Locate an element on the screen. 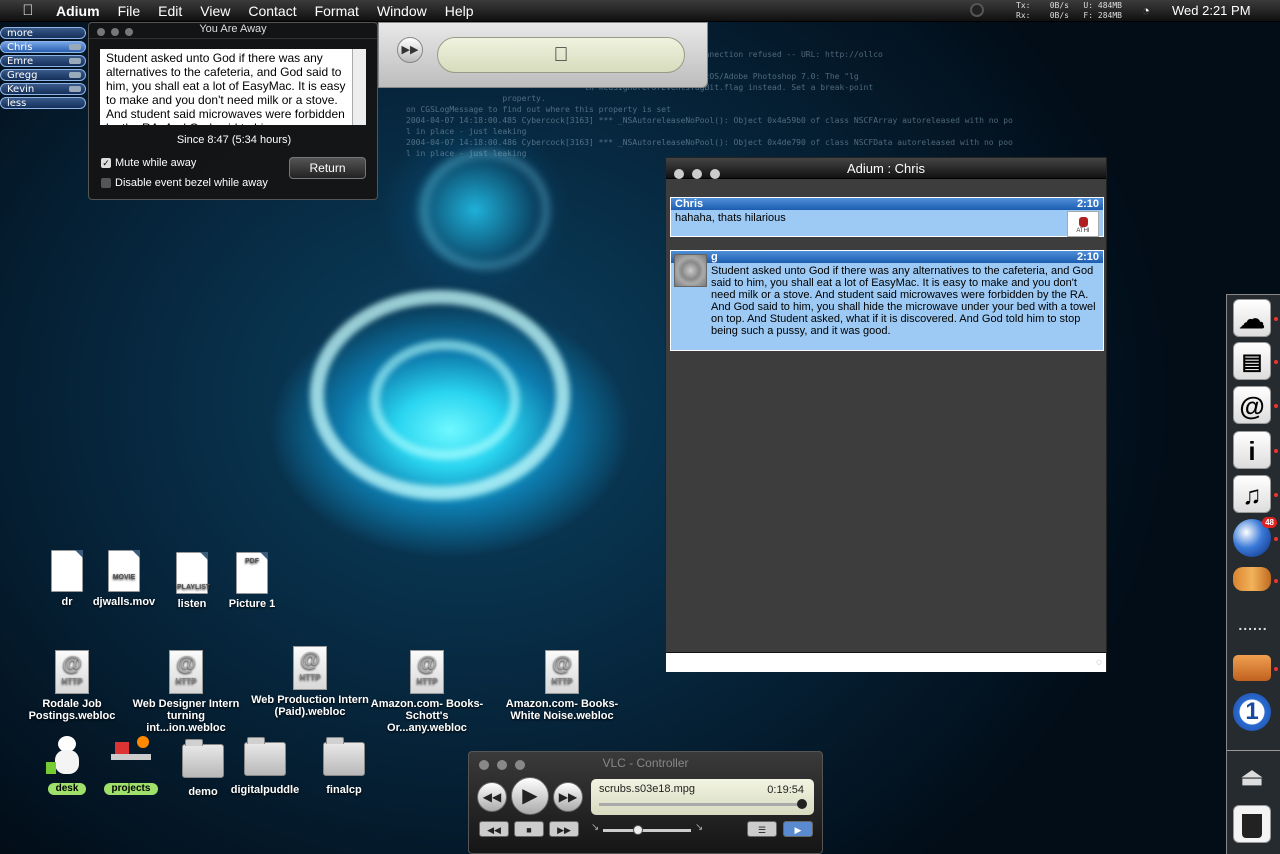  menu-contact: Contact is located at coordinates (272, 11).